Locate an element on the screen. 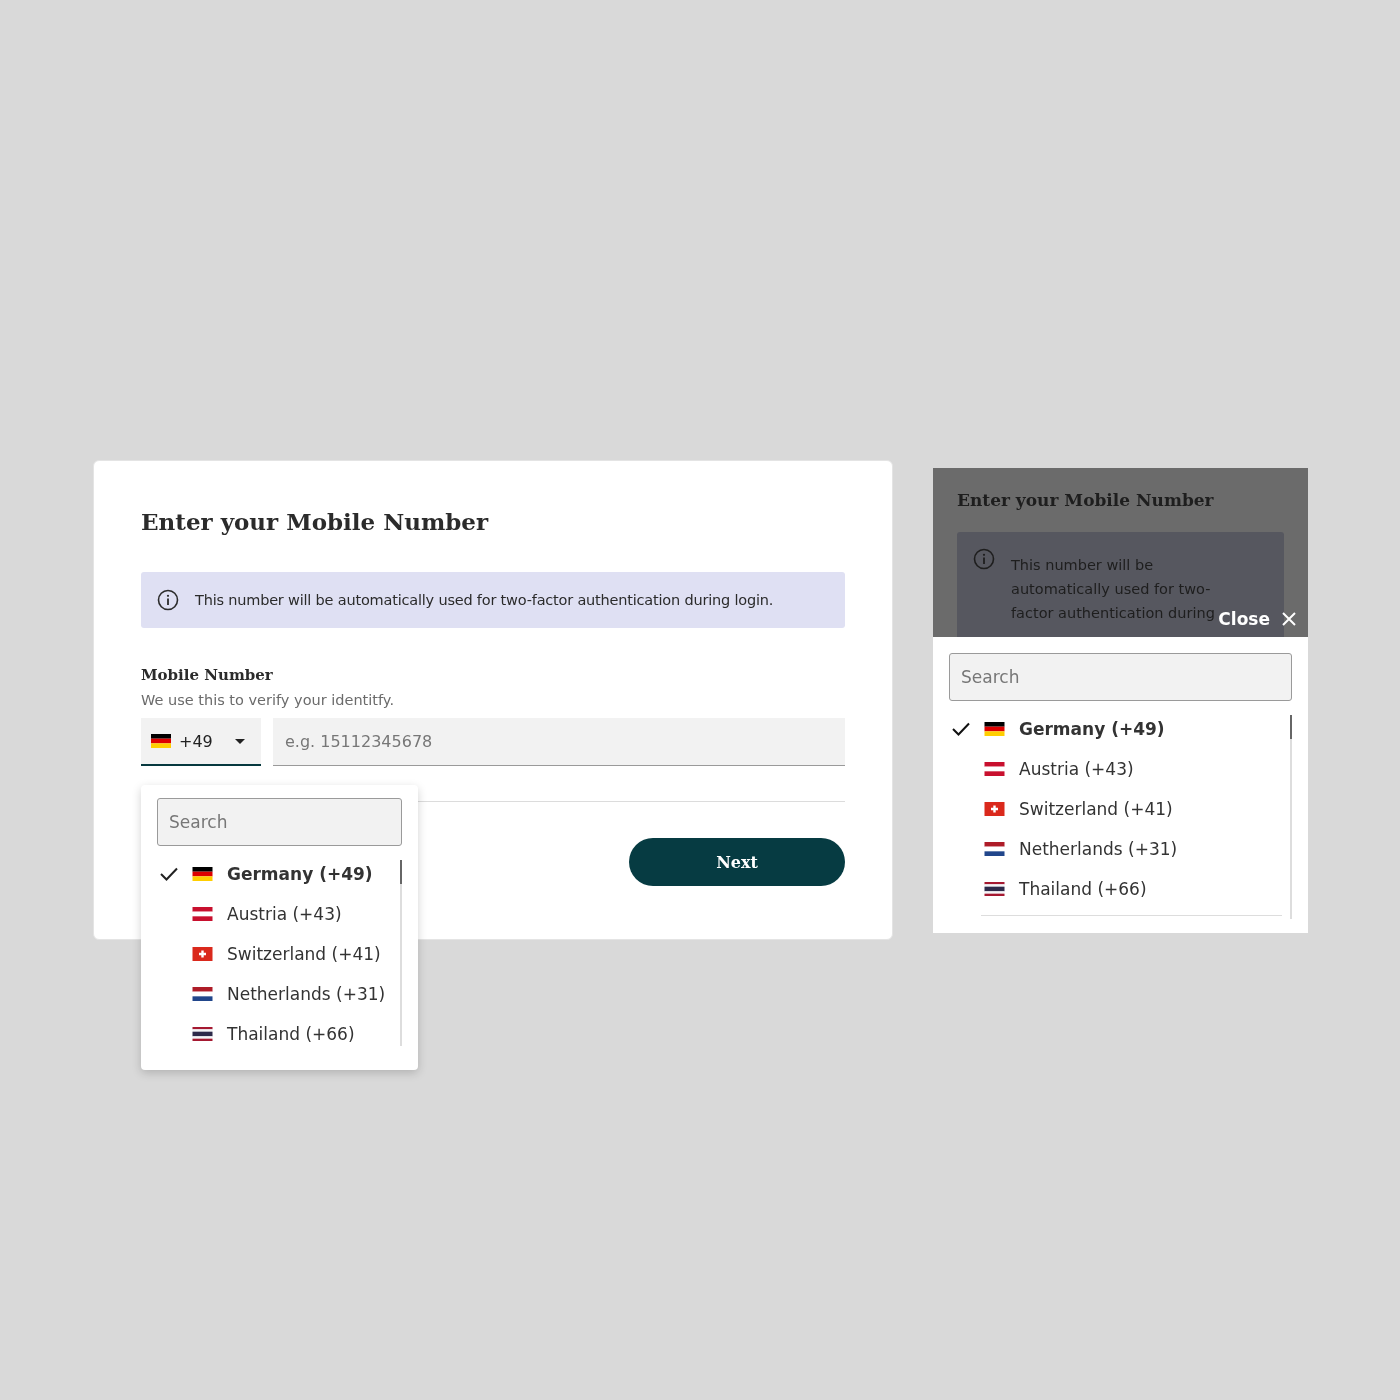 Image resolution: width=1400 pixels, height=1400 pixels. caret-icon is located at coordinates (240, 741).